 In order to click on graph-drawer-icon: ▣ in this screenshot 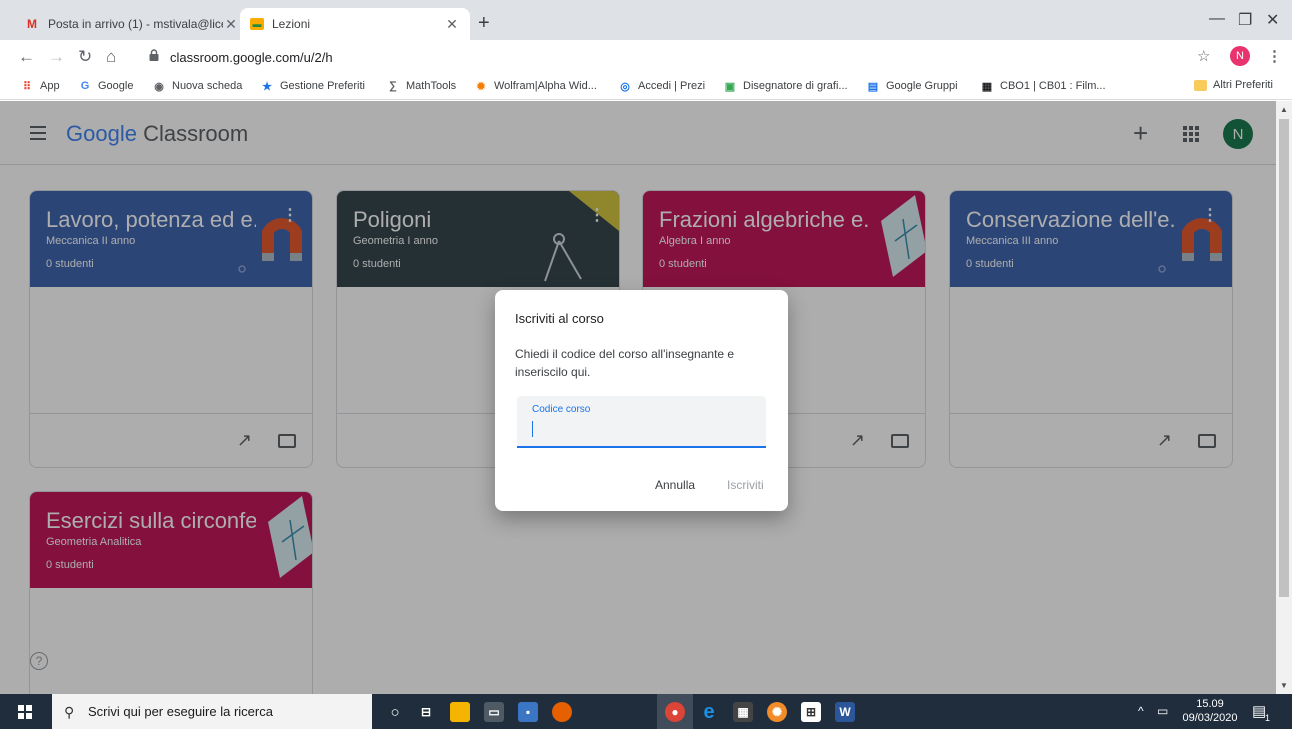, I will do `click(730, 86)`.